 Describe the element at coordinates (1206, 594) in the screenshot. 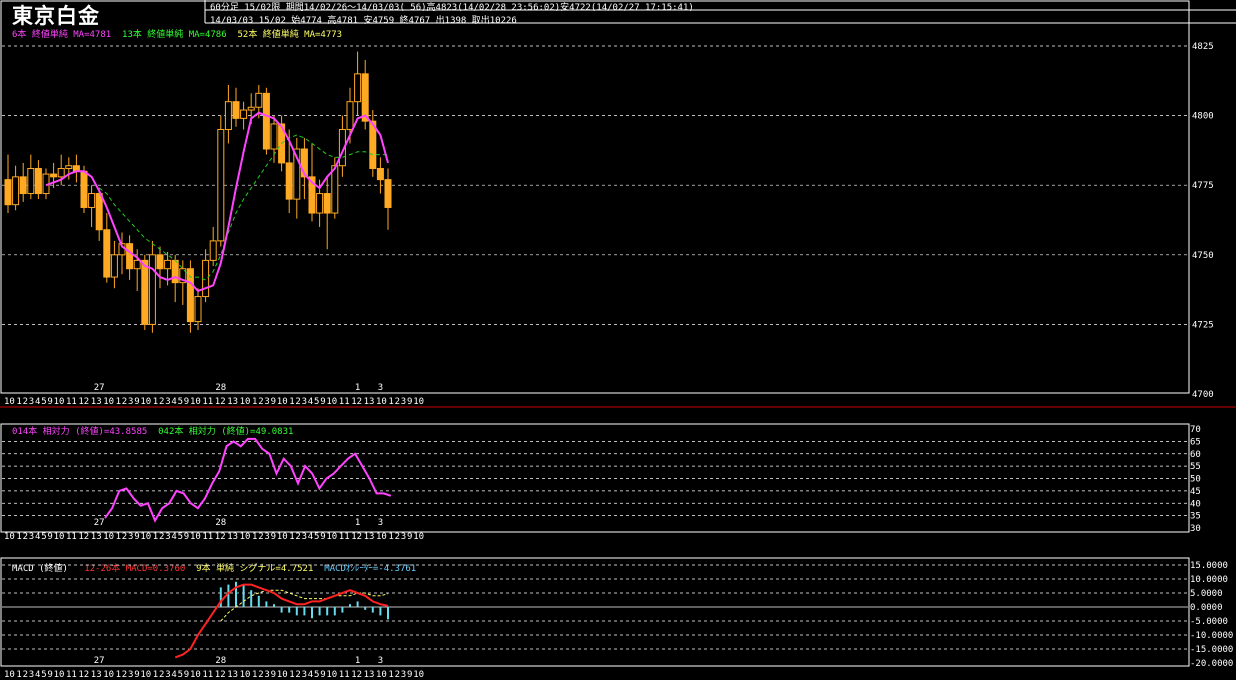

I see `macd-y-tick: 5.0000` at that location.